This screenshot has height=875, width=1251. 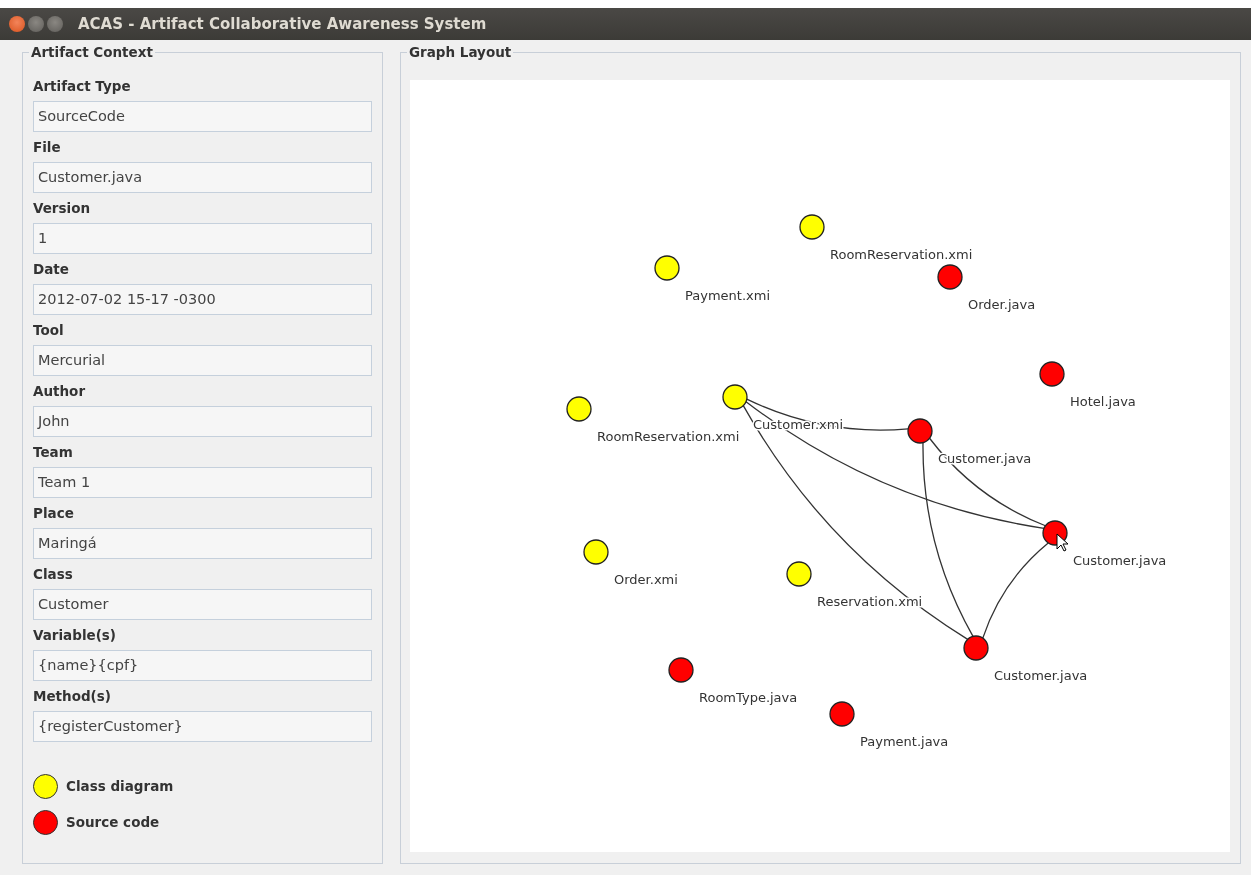 What do you see at coordinates (1103, 401) in the screenshot?
I see `node-label: Hotel.java` at bounding box center [1103, 401].